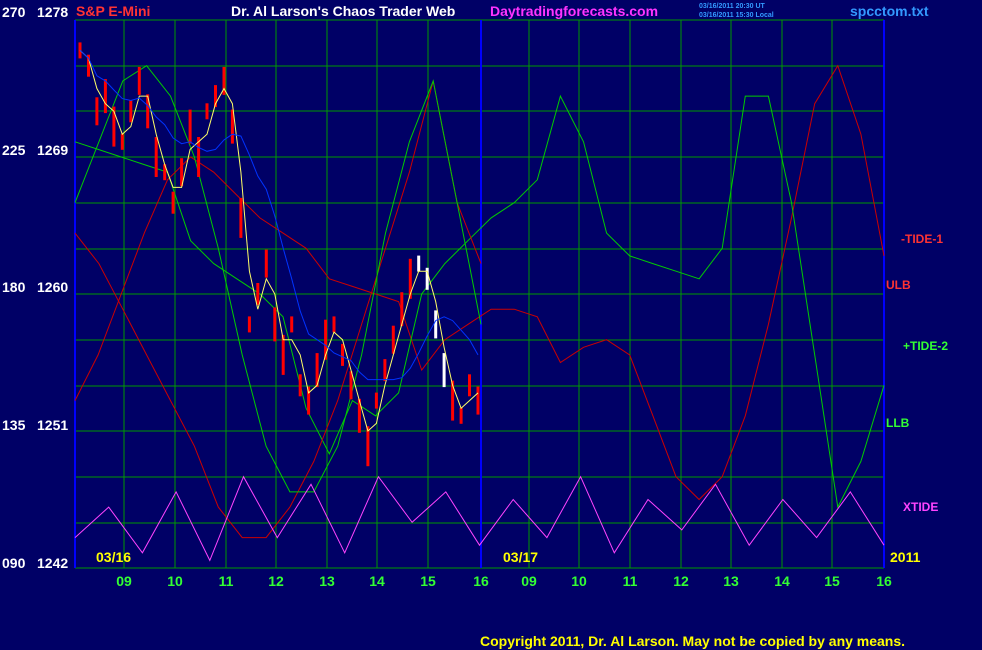 The image size is (982, 650). Describe the element at coordinates (481, 581) in the screenshot. I see `x-tick-7: 16` at that location.